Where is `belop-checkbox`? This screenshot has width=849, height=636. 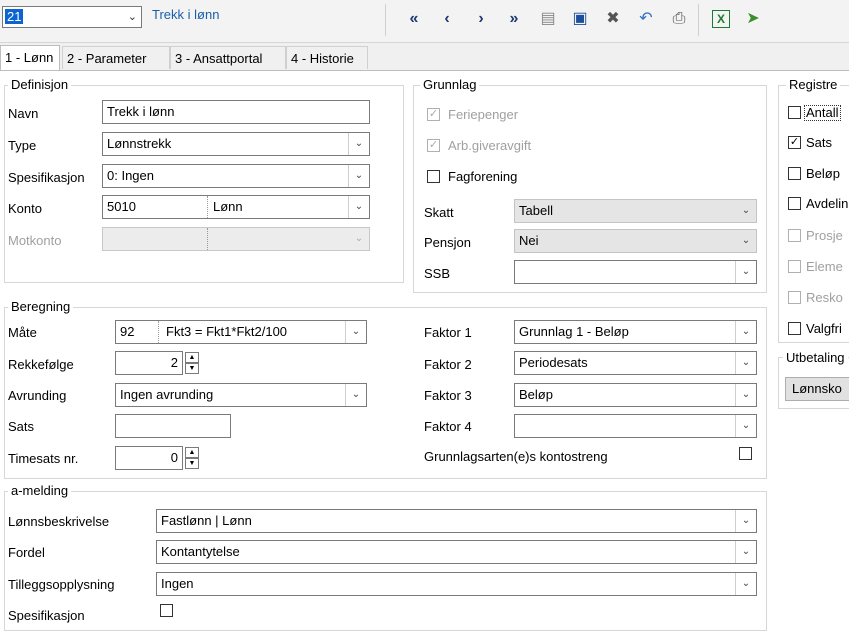 belop-checkbox is located at coordinates (794, 173).